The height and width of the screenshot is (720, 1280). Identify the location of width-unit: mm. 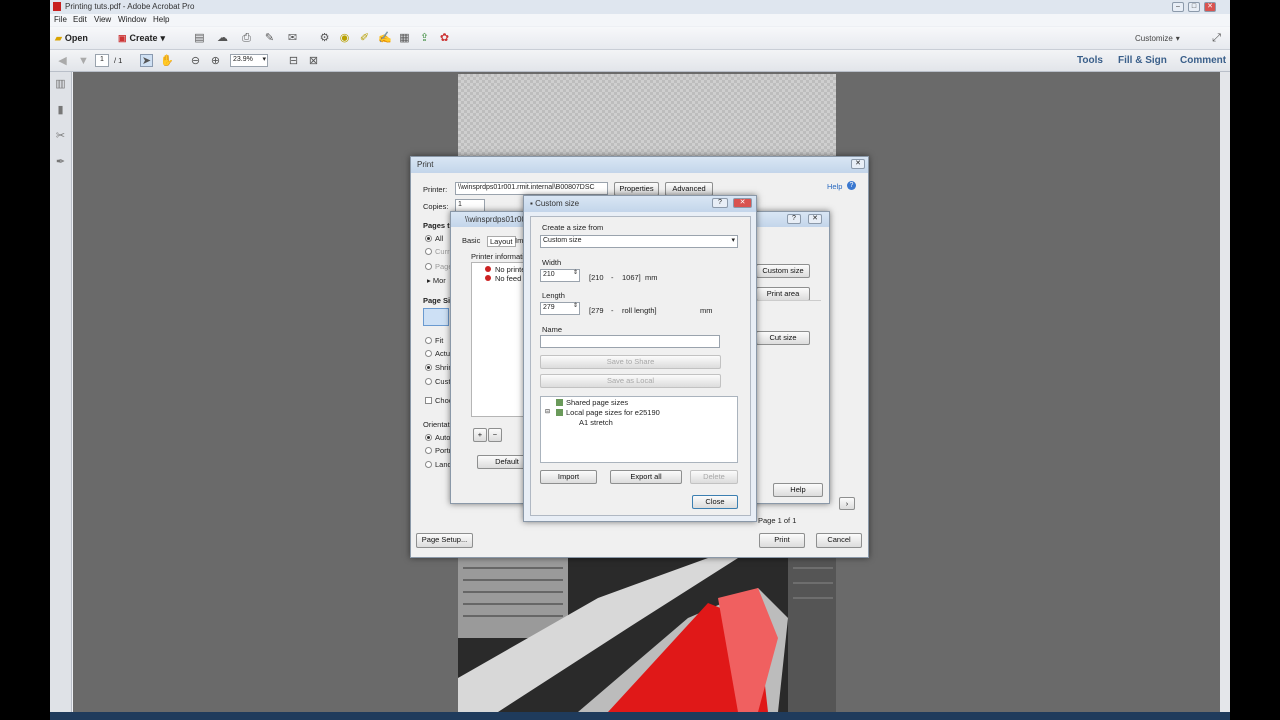
(651, 277).